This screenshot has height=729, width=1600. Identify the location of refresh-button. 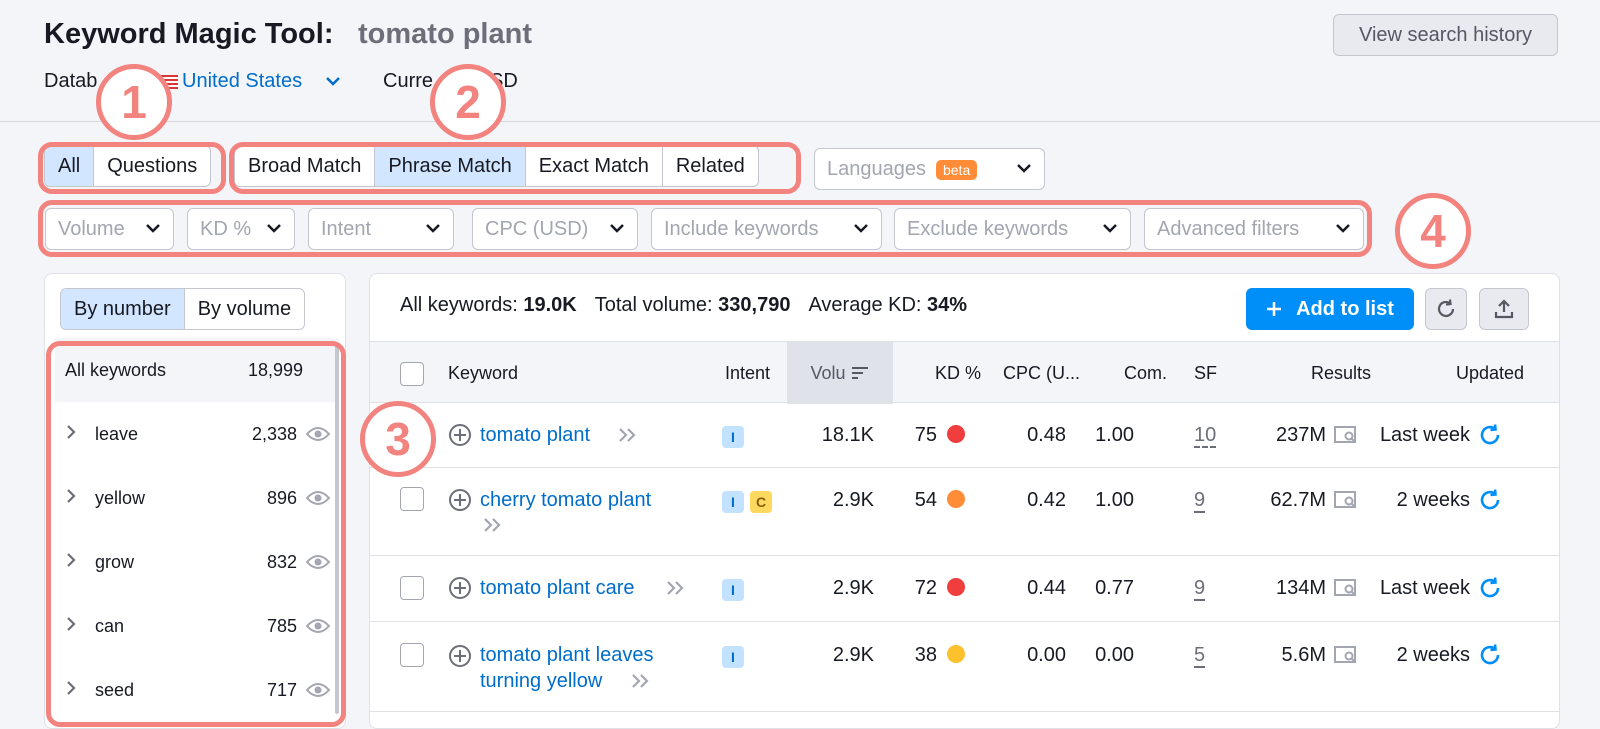
(1446, 309).